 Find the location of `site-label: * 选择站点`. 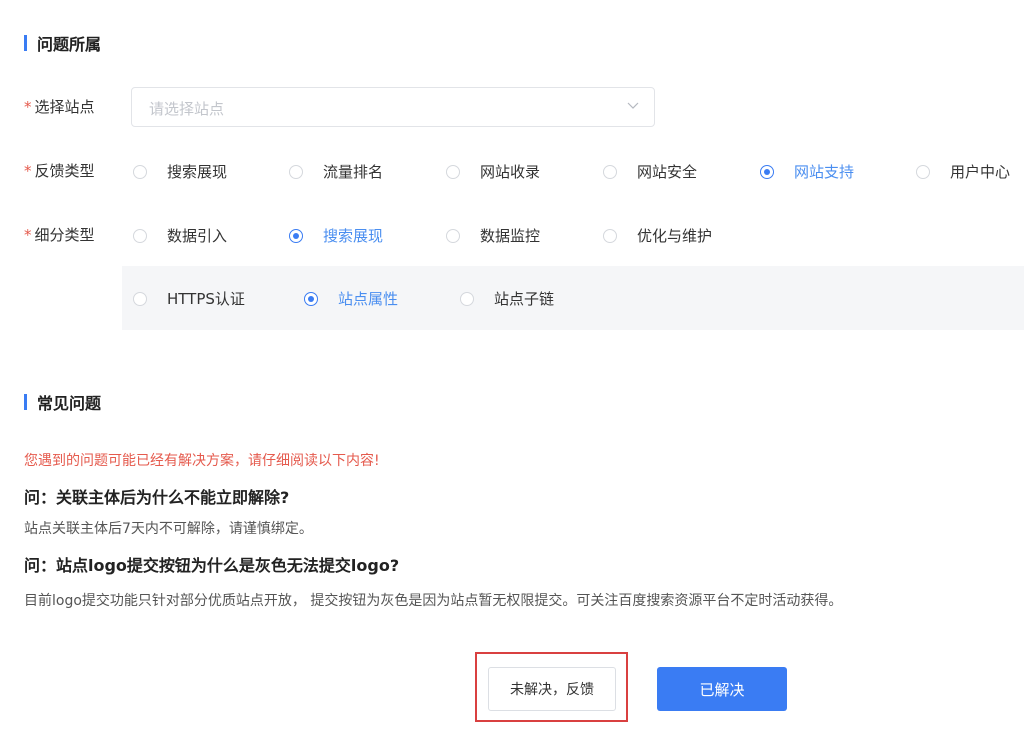

site-label: * 选择站点 is located at coordinates (59, 106).